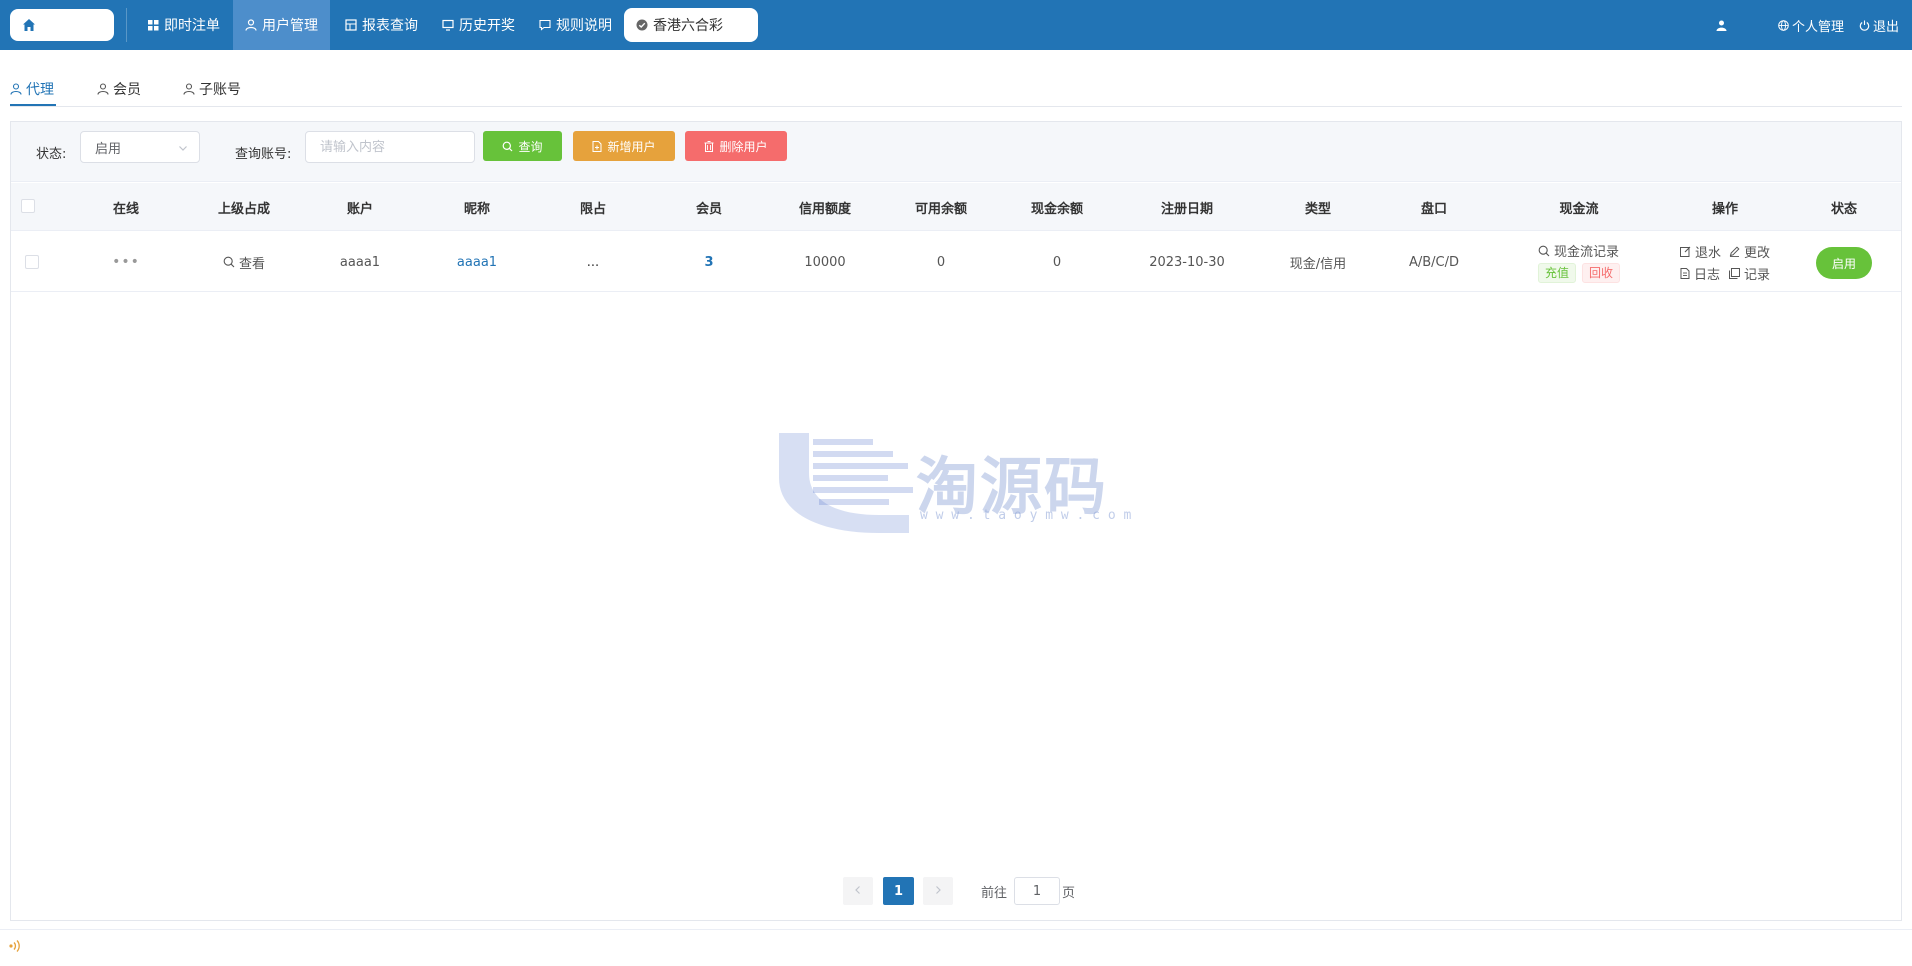  What do you see at coordinates (530, 146) in the screenshot?
I see `query-button-label: 查询` at bounding box center [530, 146].